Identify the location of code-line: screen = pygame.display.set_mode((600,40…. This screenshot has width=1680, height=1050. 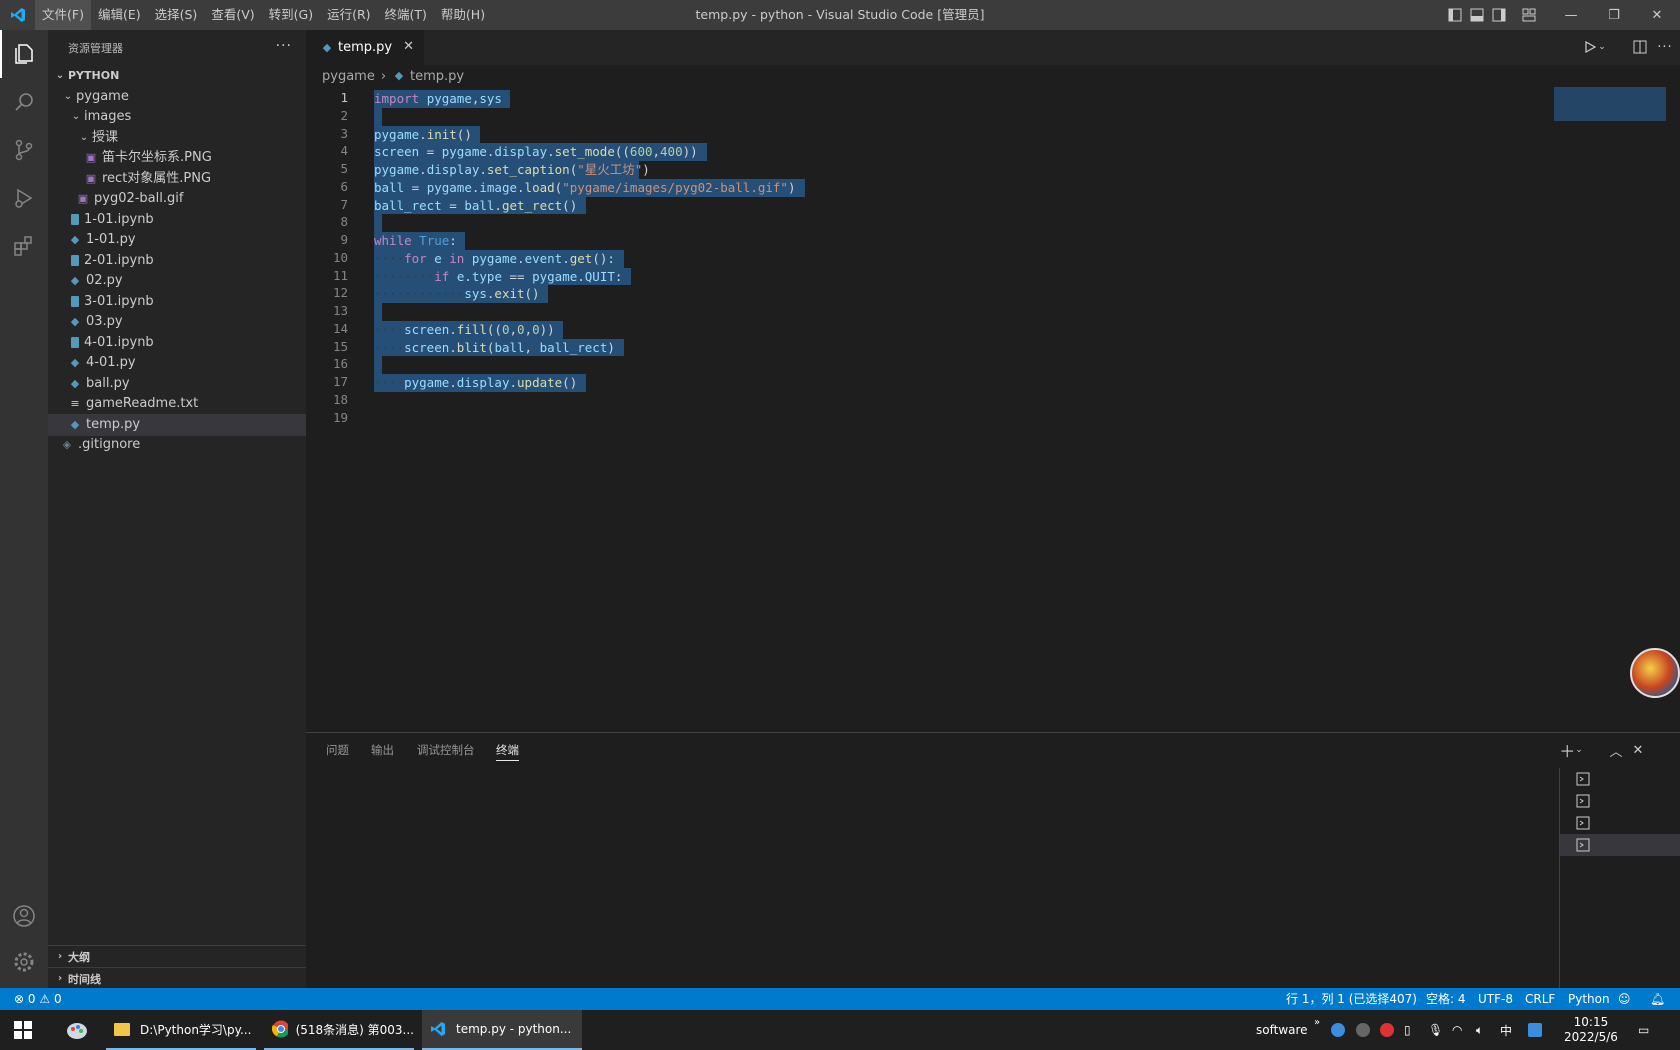
(536, 152).